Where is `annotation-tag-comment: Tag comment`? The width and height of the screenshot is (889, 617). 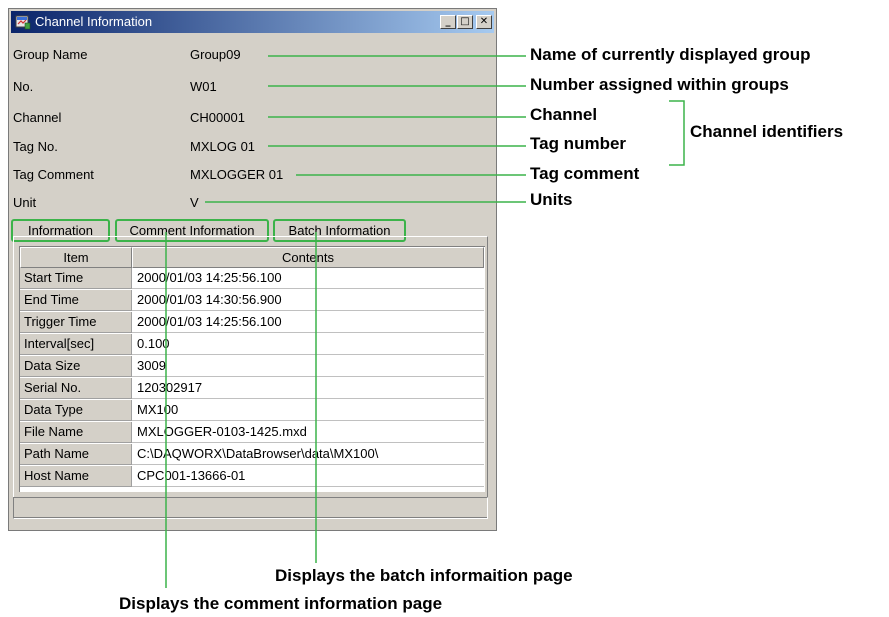
annotation-tag-comment: Tag comment is located at coordinates (585, 173).